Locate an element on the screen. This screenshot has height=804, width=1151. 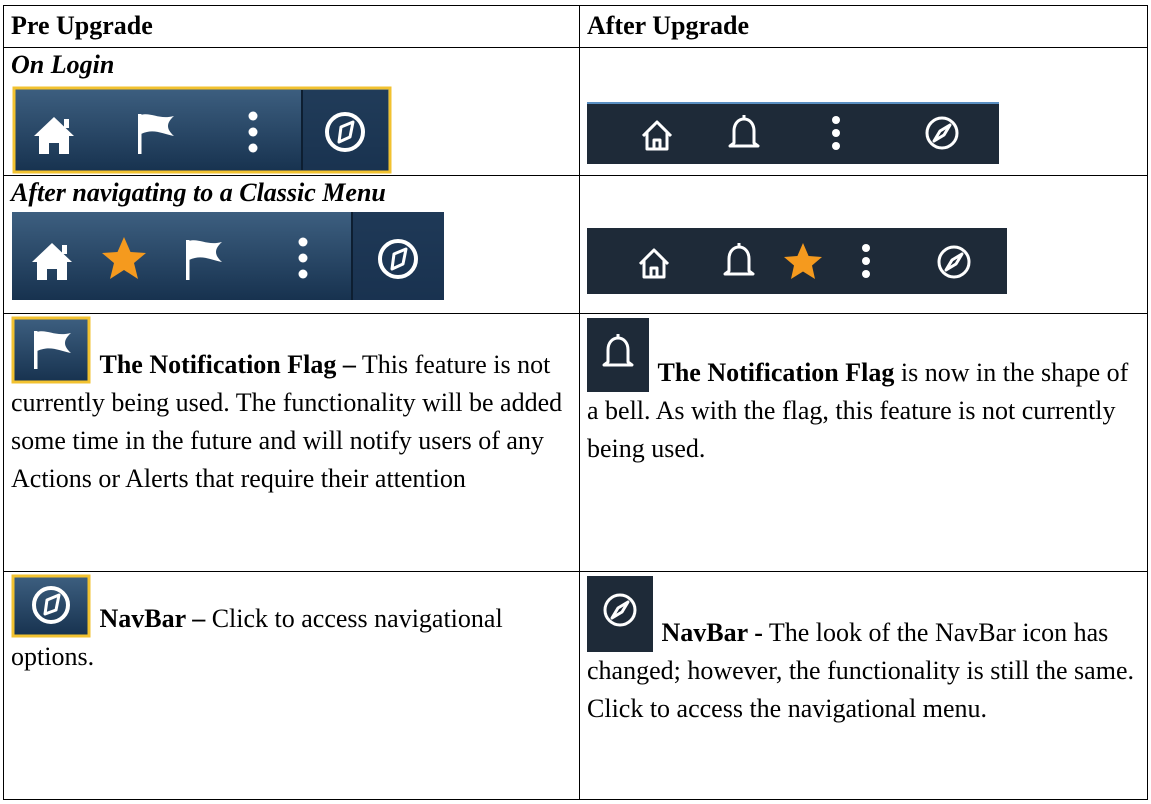
navbar-after-title: NavBar - is located at coordinates (712, 632).